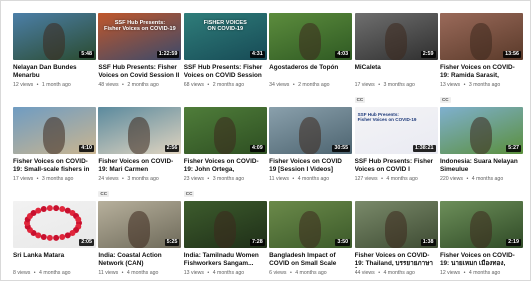  What do you see at coordinates (481, 166) in the screenshot?
I see `video-title: Indonesia: Suara Nelayan Simeulue` at bounding box center [481, 166].